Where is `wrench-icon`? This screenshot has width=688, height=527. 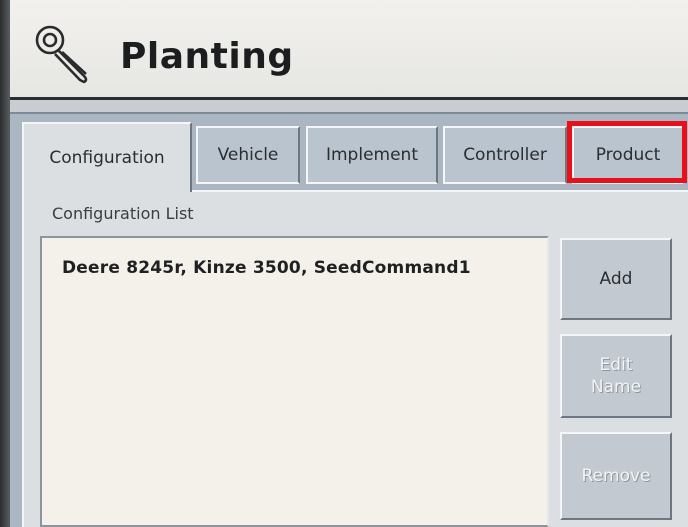 wrench-icon is located at coordinates (61, 54).